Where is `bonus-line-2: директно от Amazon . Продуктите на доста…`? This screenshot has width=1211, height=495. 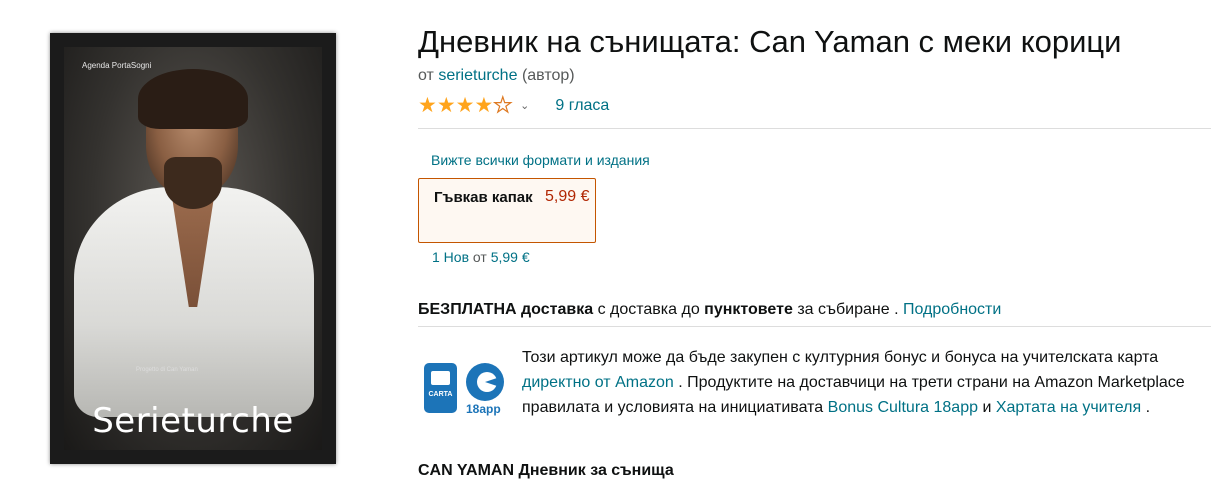 bonus-line-2: директно от Amazon . Продуктите на доста… is located at coordinates (853, 382).